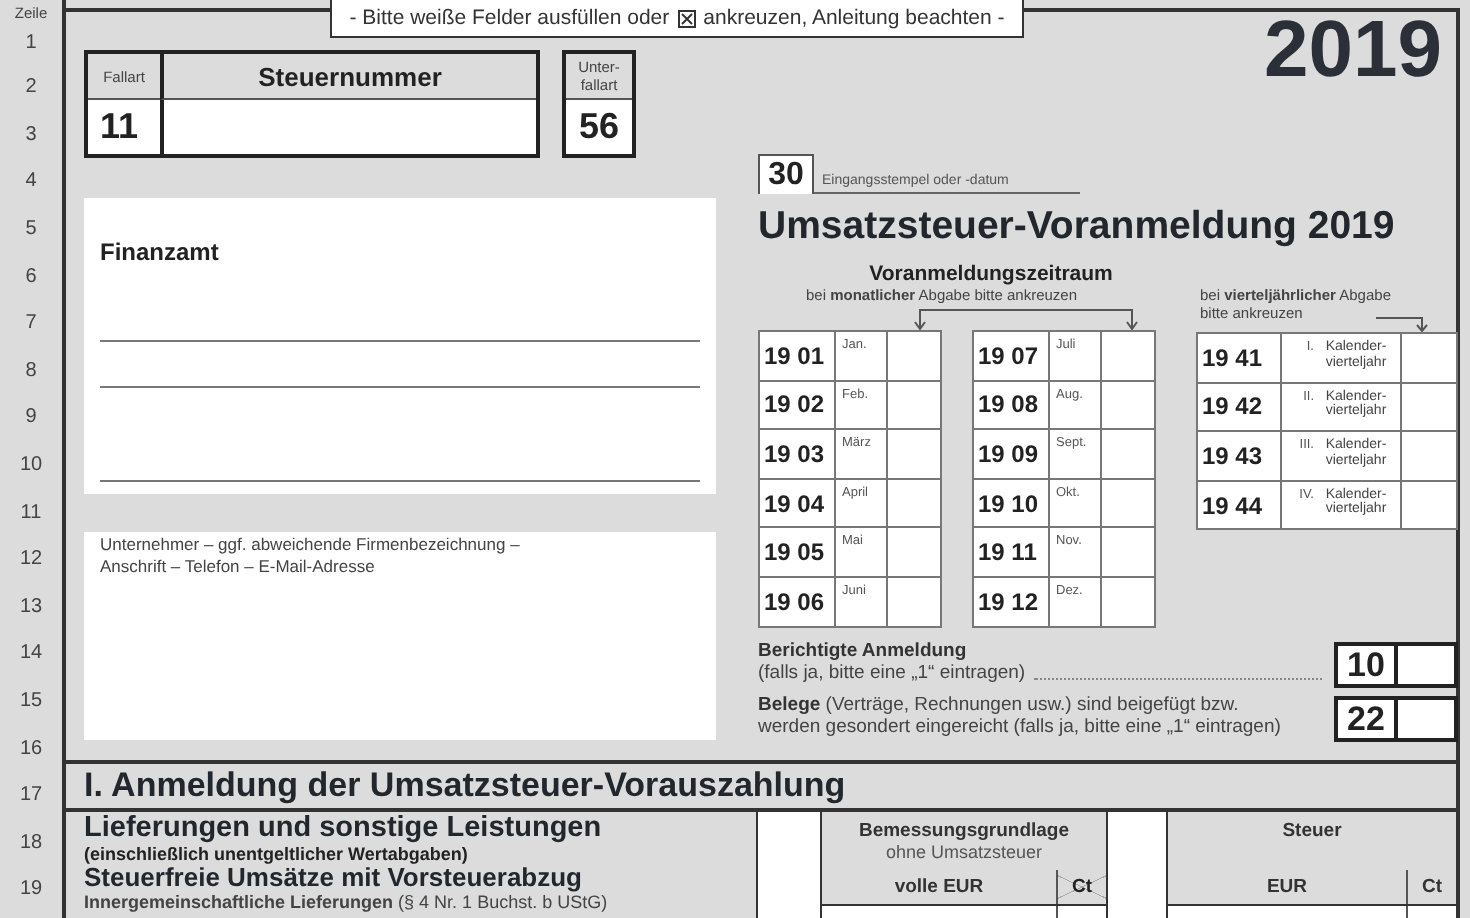 Image resolution: width=1470 pixels, height=918 pixels. I want to click on line-number: 18, so click(31, 842).